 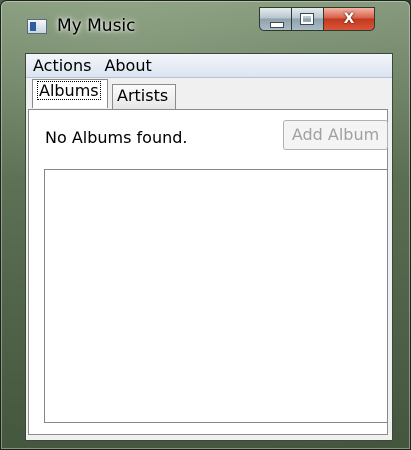 I want to click on tab-albums: Albums, so click(x=70, y=93).